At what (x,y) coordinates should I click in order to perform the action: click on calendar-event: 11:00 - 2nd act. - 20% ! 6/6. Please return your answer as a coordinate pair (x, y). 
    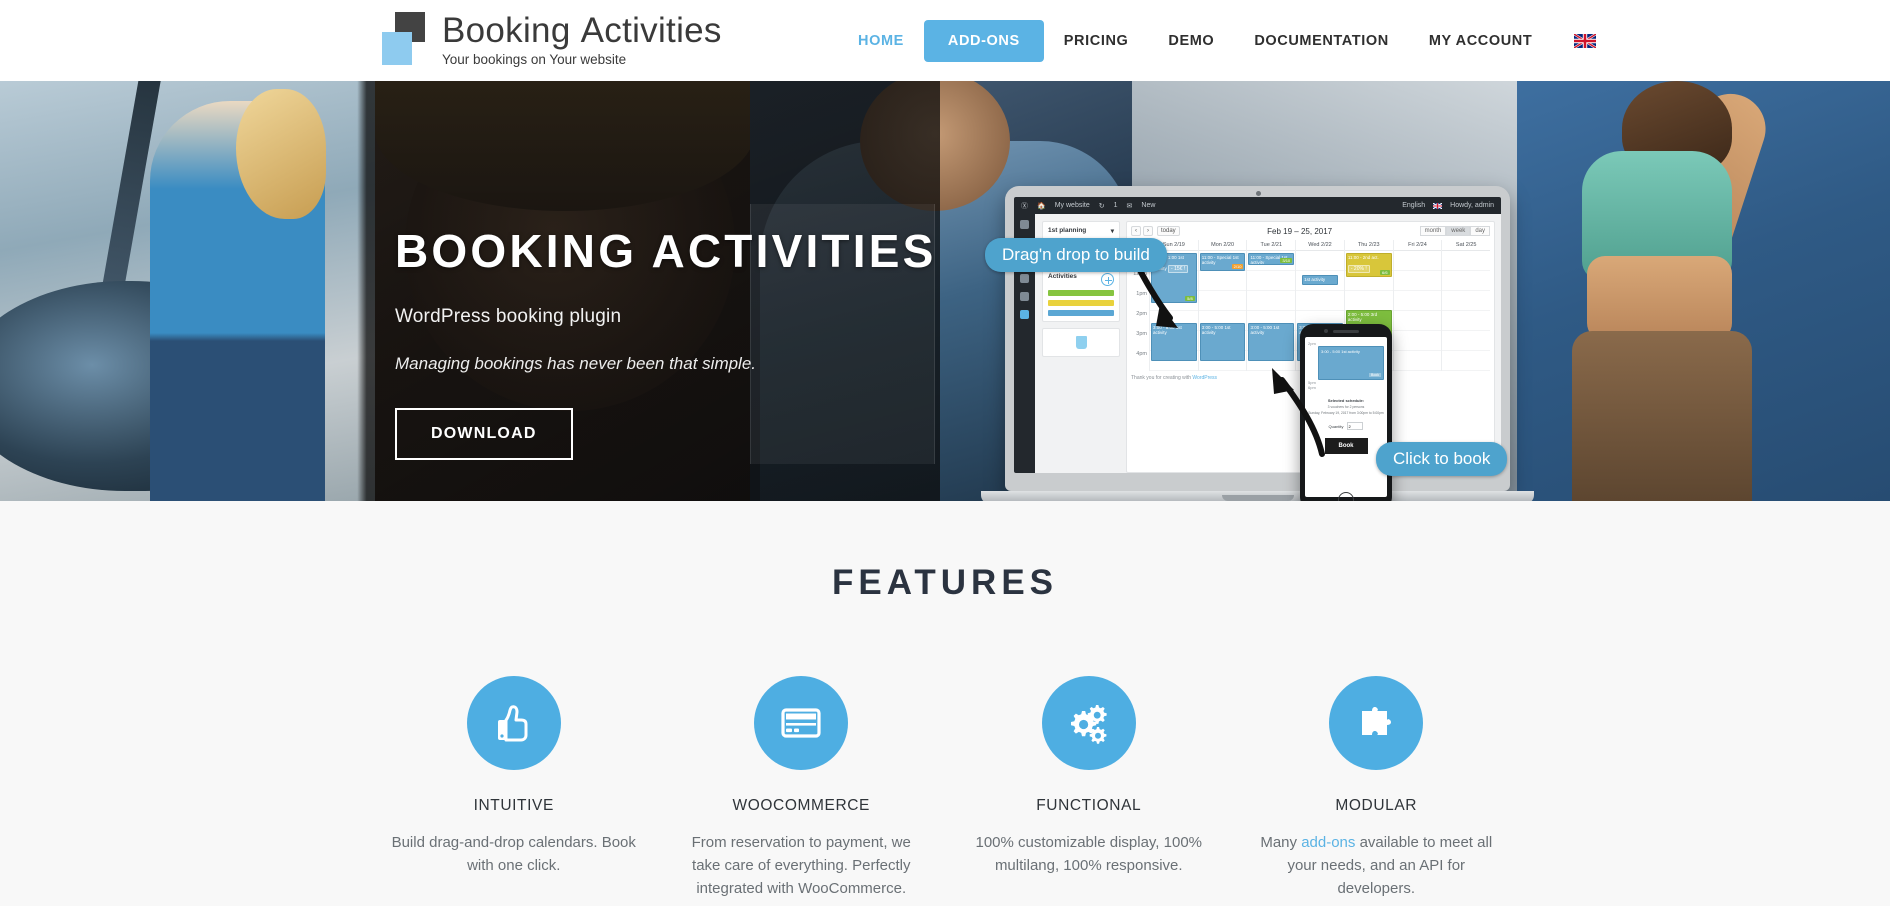
    Looking at the image, I should click on (1368, 265).